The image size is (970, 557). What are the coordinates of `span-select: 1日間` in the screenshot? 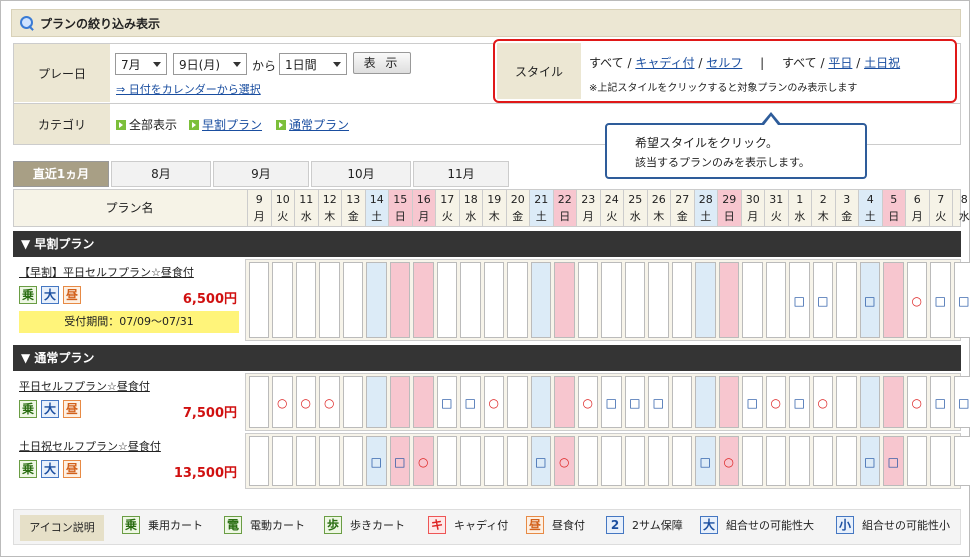 It's located at (313, 64).